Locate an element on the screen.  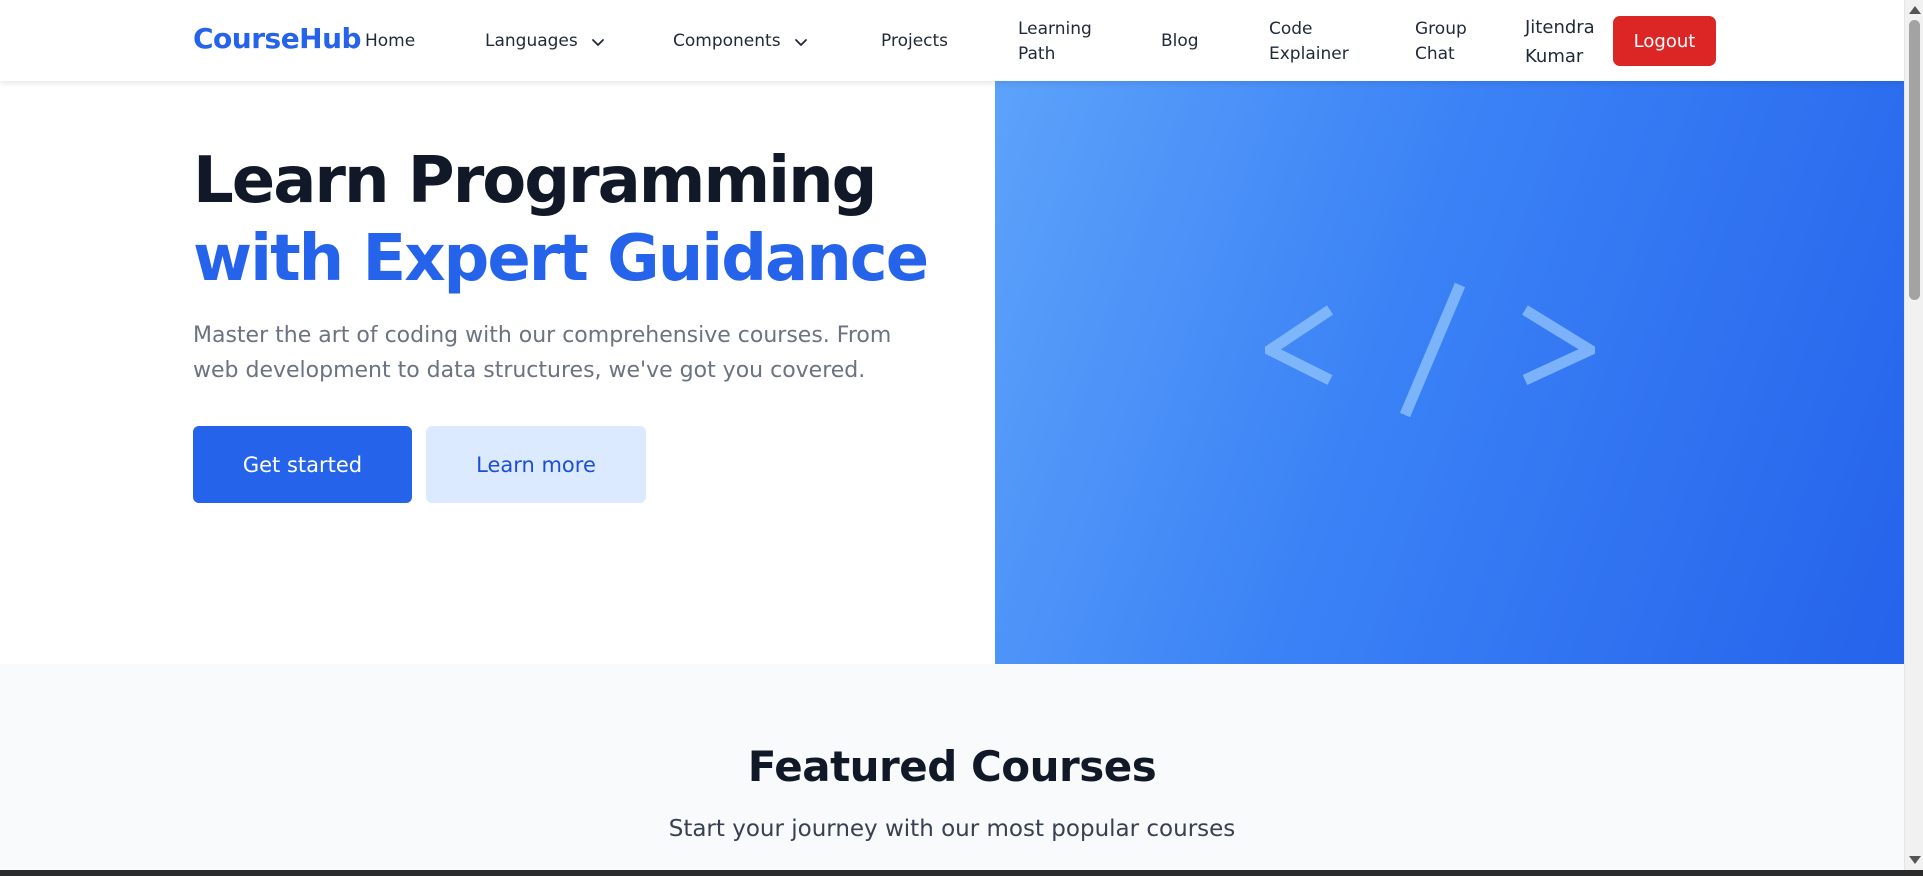
nav-projects: Projects is located at coordinates (914, 41).